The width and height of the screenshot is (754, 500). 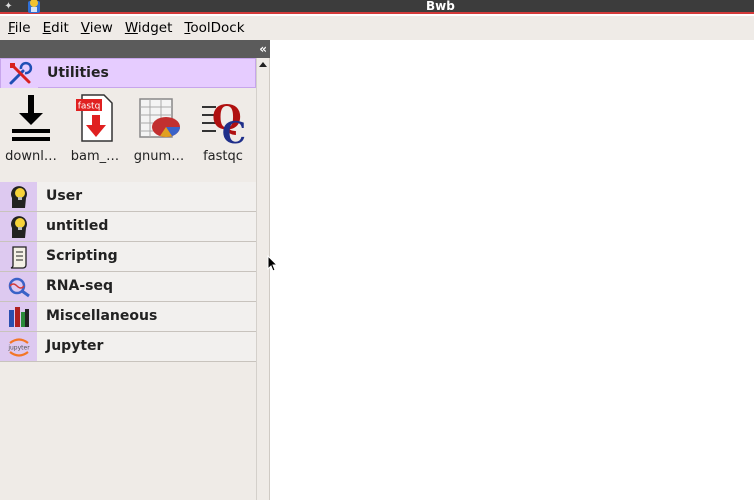 I want to click on menu-widget: Widget, so click(x=149, y=28).